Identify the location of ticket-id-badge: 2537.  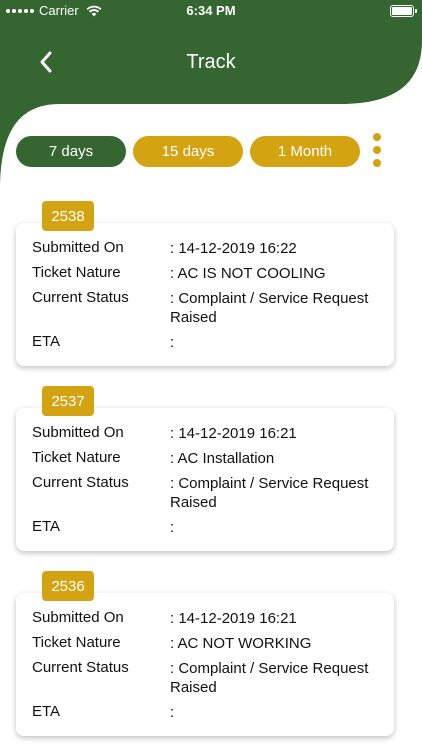
(68, 401).